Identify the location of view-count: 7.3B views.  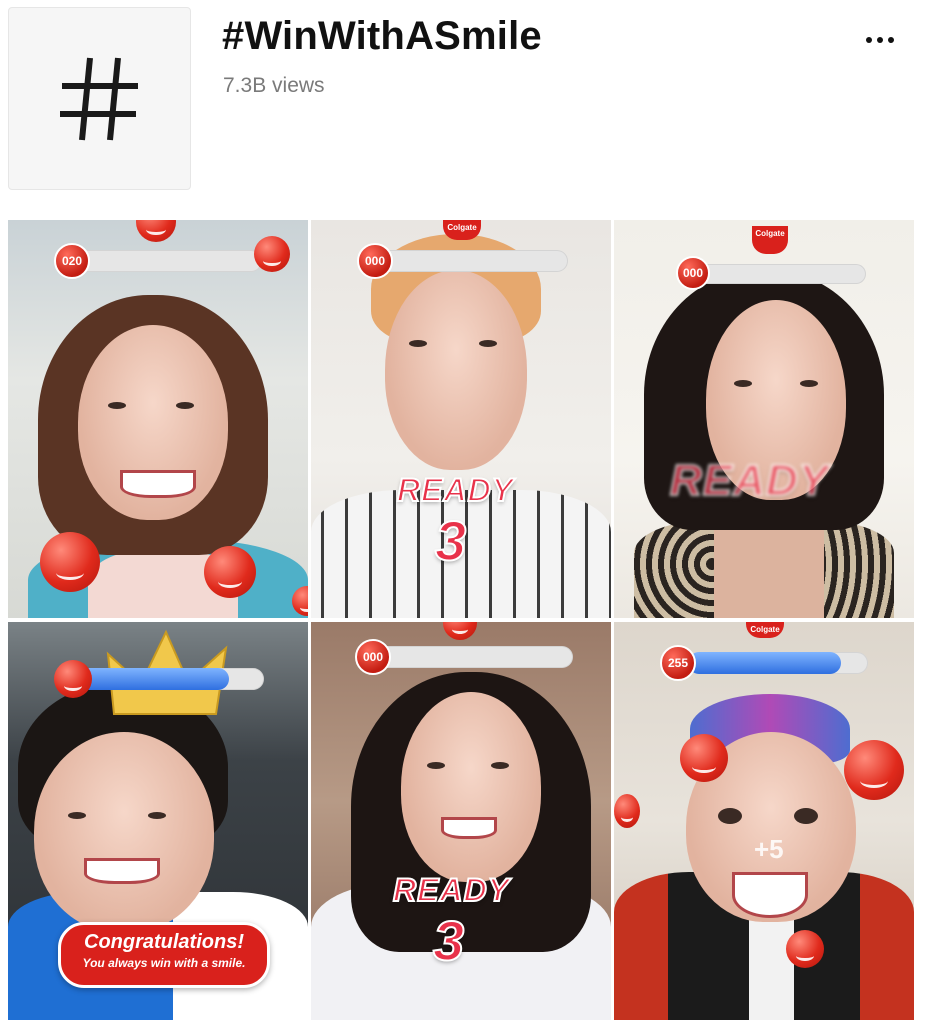
(274, 85).